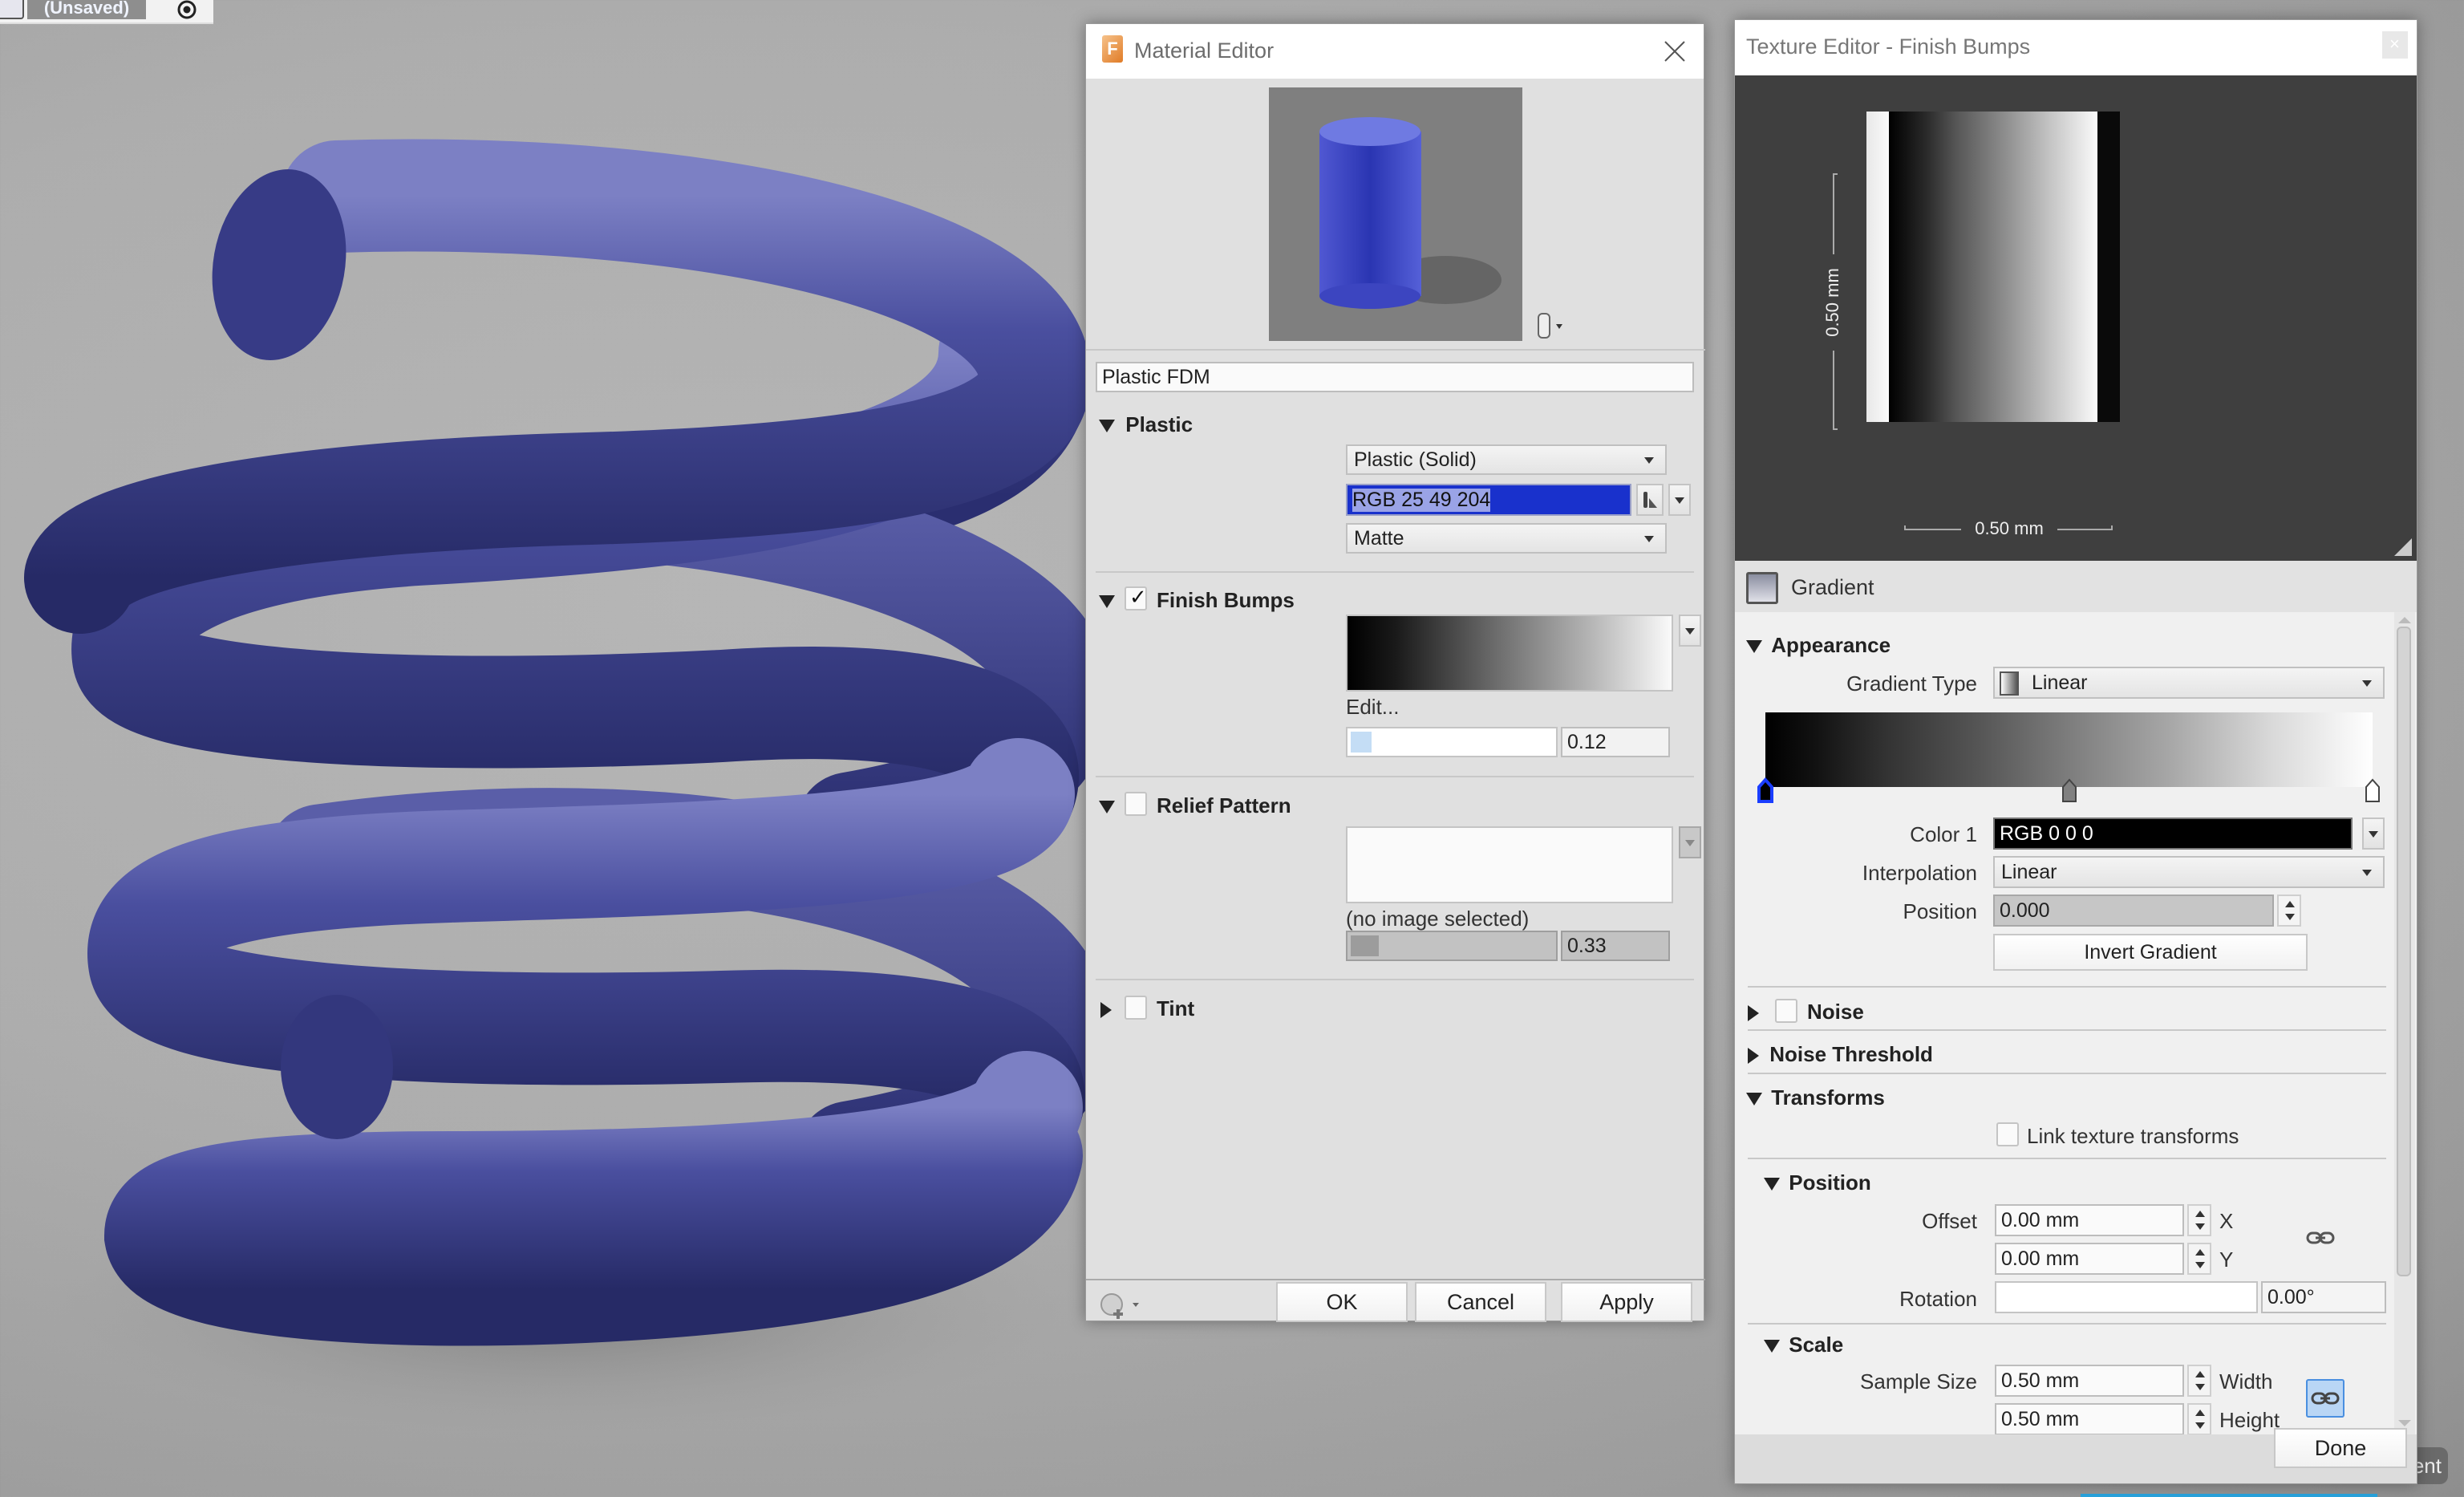 The image size is (2464, 1497). I want to click on image-status: (no image selected), so click(1438, 919).